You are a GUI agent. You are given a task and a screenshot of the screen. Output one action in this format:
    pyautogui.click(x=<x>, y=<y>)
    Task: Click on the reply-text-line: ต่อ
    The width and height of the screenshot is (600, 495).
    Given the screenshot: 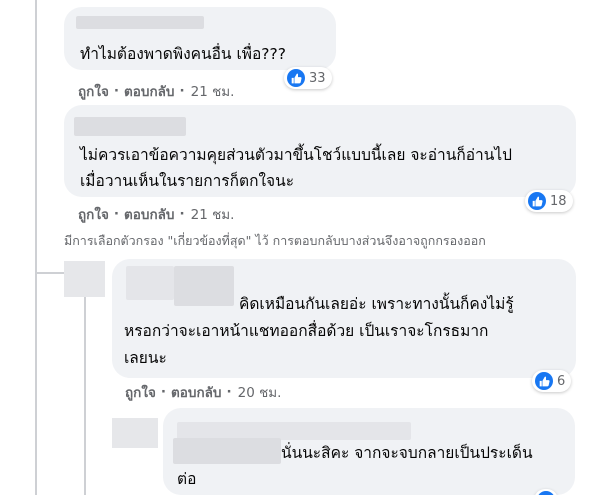 What is the action you would take?
    pyautogui.click(x=187, y=479)
    